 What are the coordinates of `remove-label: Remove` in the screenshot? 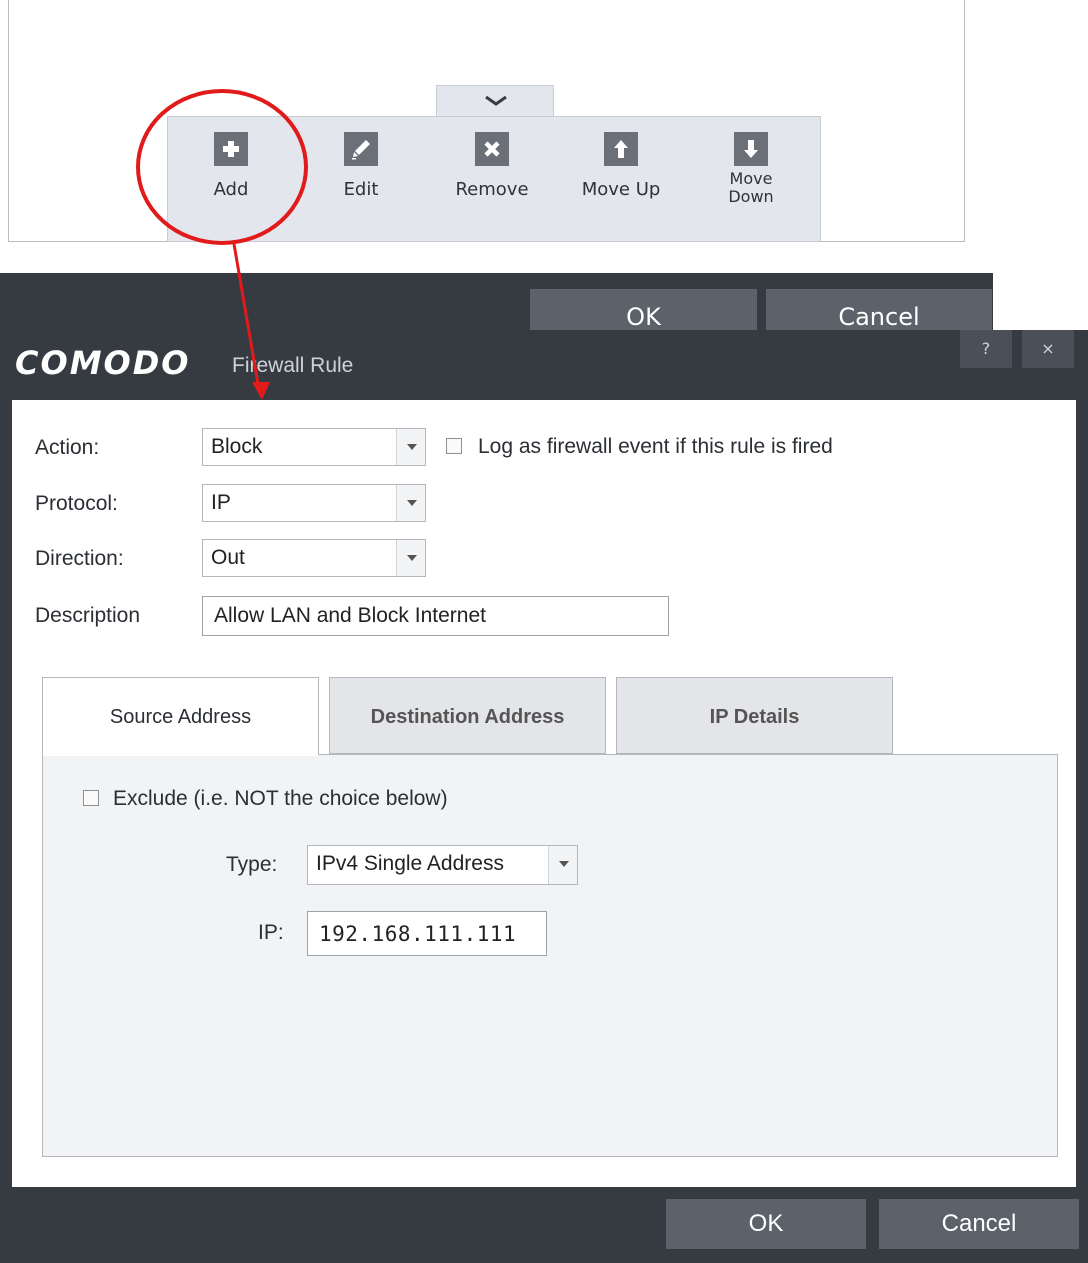 It's located at (492, 189).